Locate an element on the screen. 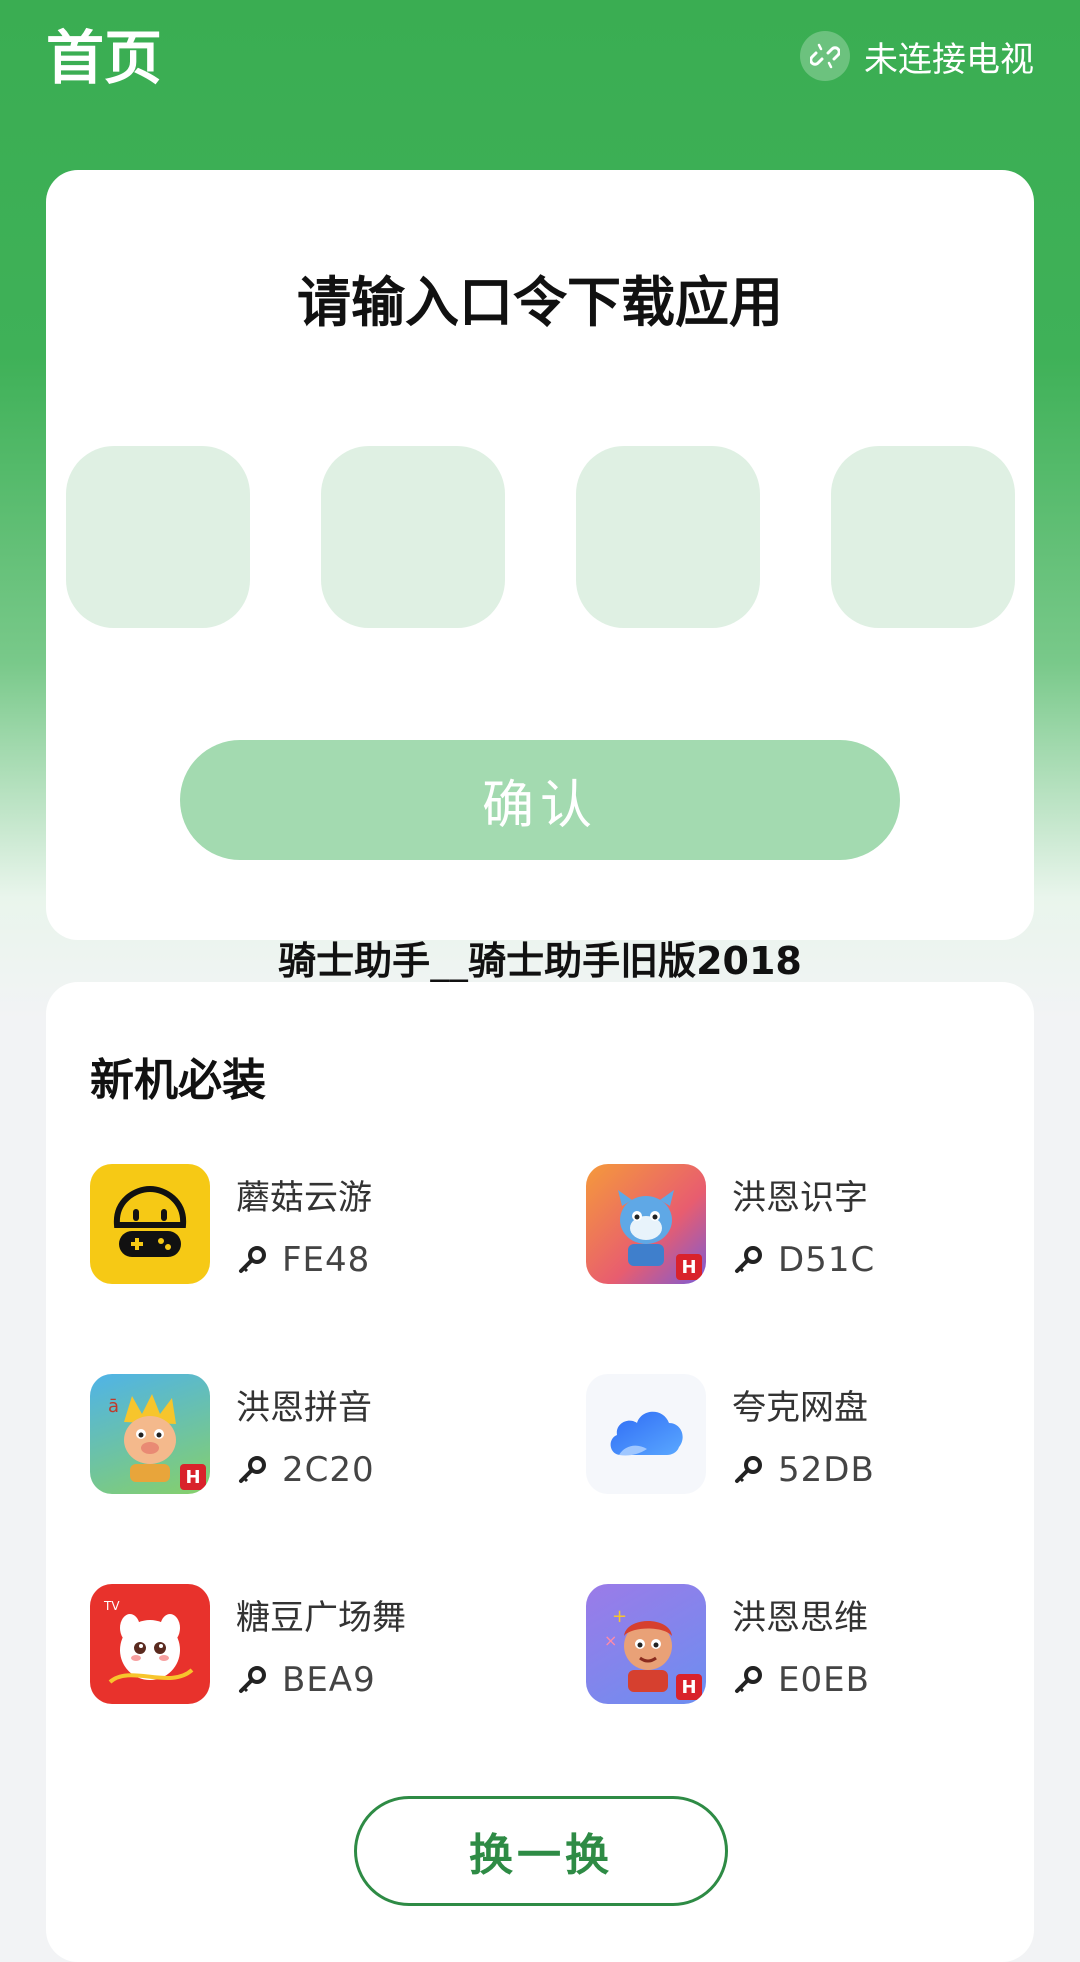 The height and width of the screenshot is (1962, 1080). mushroom-gamepad-icon is located at coordinates (150, 1224).